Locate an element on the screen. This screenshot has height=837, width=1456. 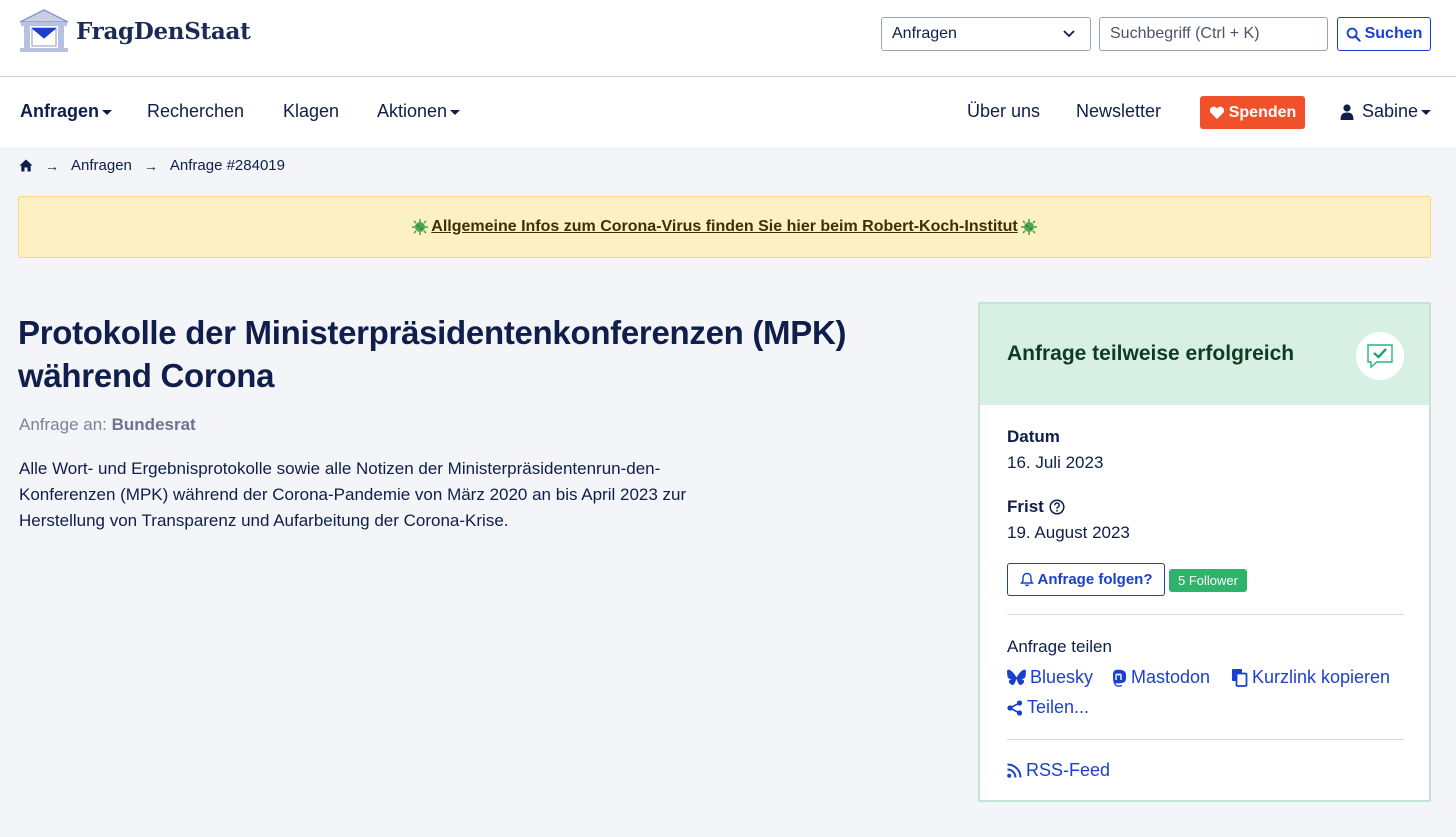
nav-aktionen-label: Aktionen is located at coordinates (412, 111).